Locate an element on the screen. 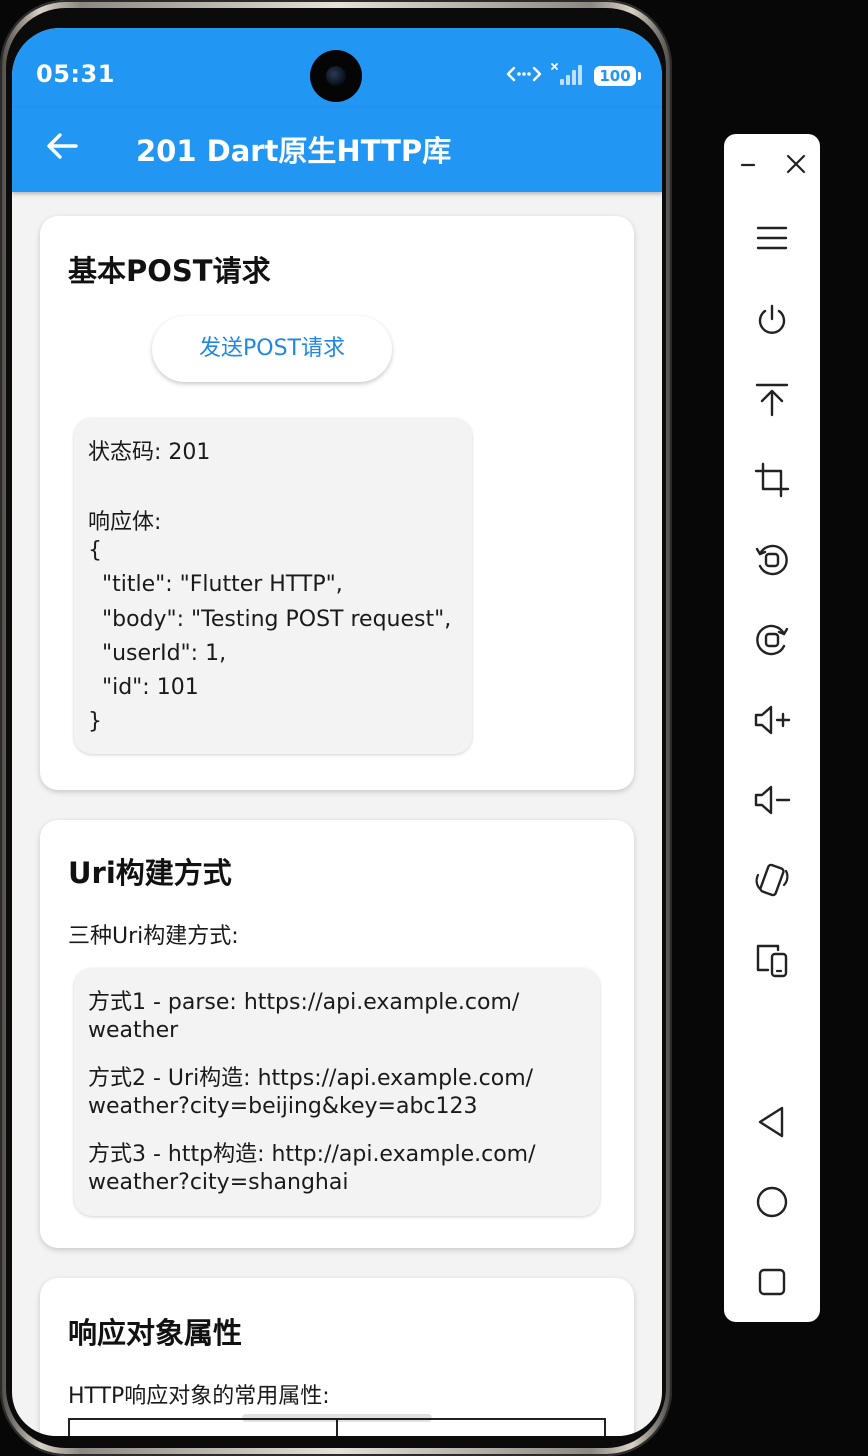  response-properties-card: 响应对象属性 HTTP响应对象的常用属性: is located at coordinates (337, 1357).